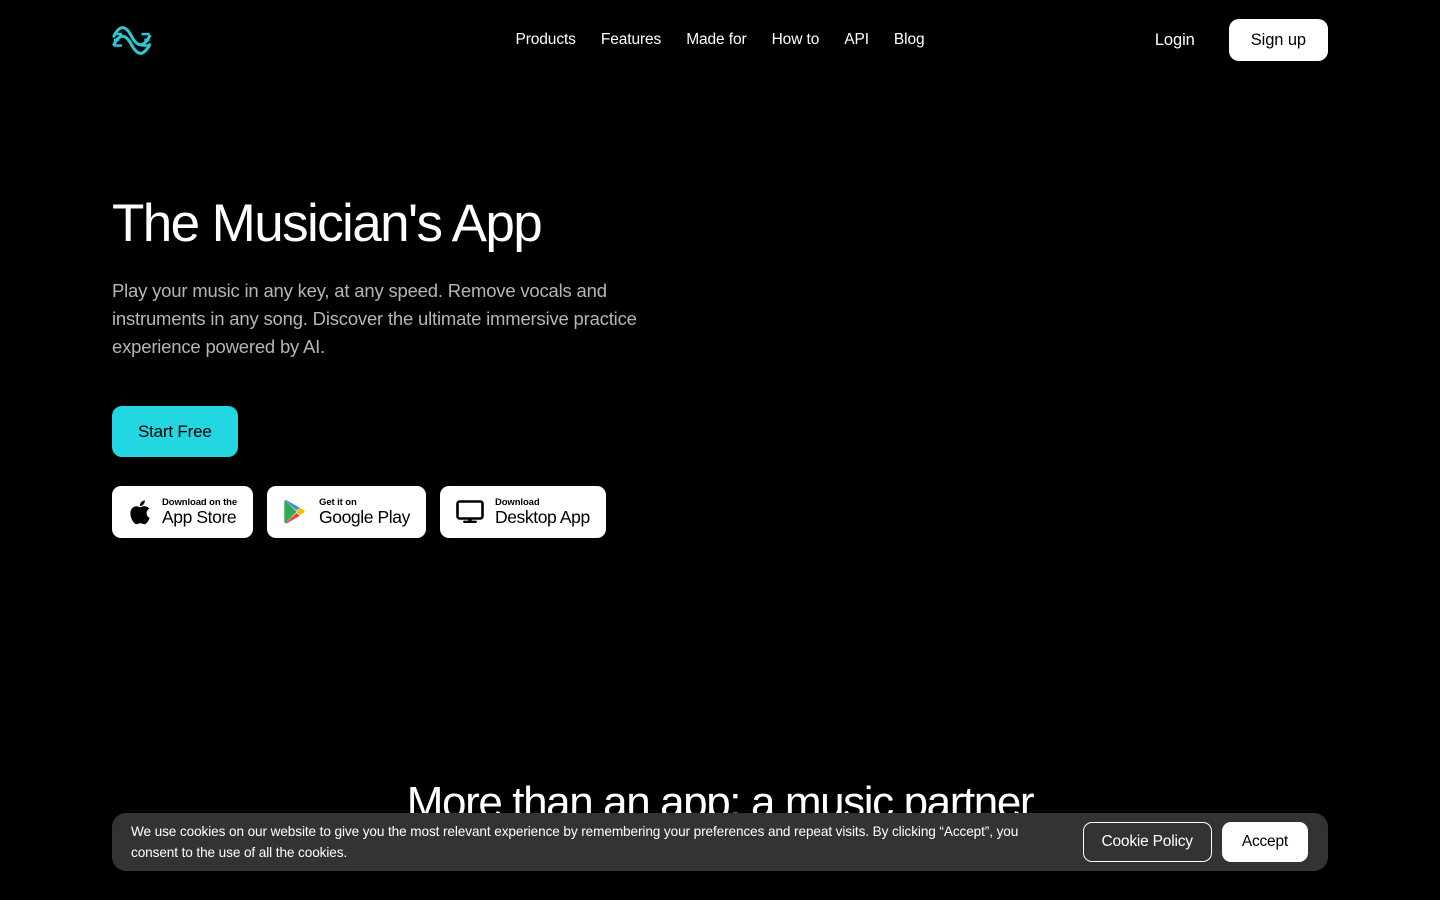  What do you see at coordinates (364, 517) in the screenshot?
I see `google-play-large-label: Google Play` at bounding box center [364, 517].